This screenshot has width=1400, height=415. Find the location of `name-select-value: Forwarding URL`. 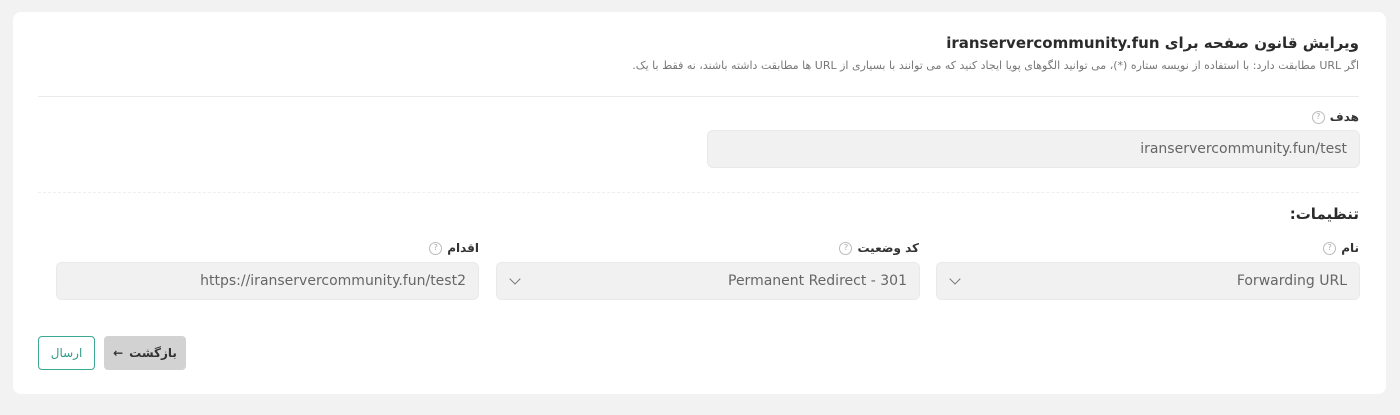

name-select-value: Forwarding URL is located at coordinates (1291, 281).